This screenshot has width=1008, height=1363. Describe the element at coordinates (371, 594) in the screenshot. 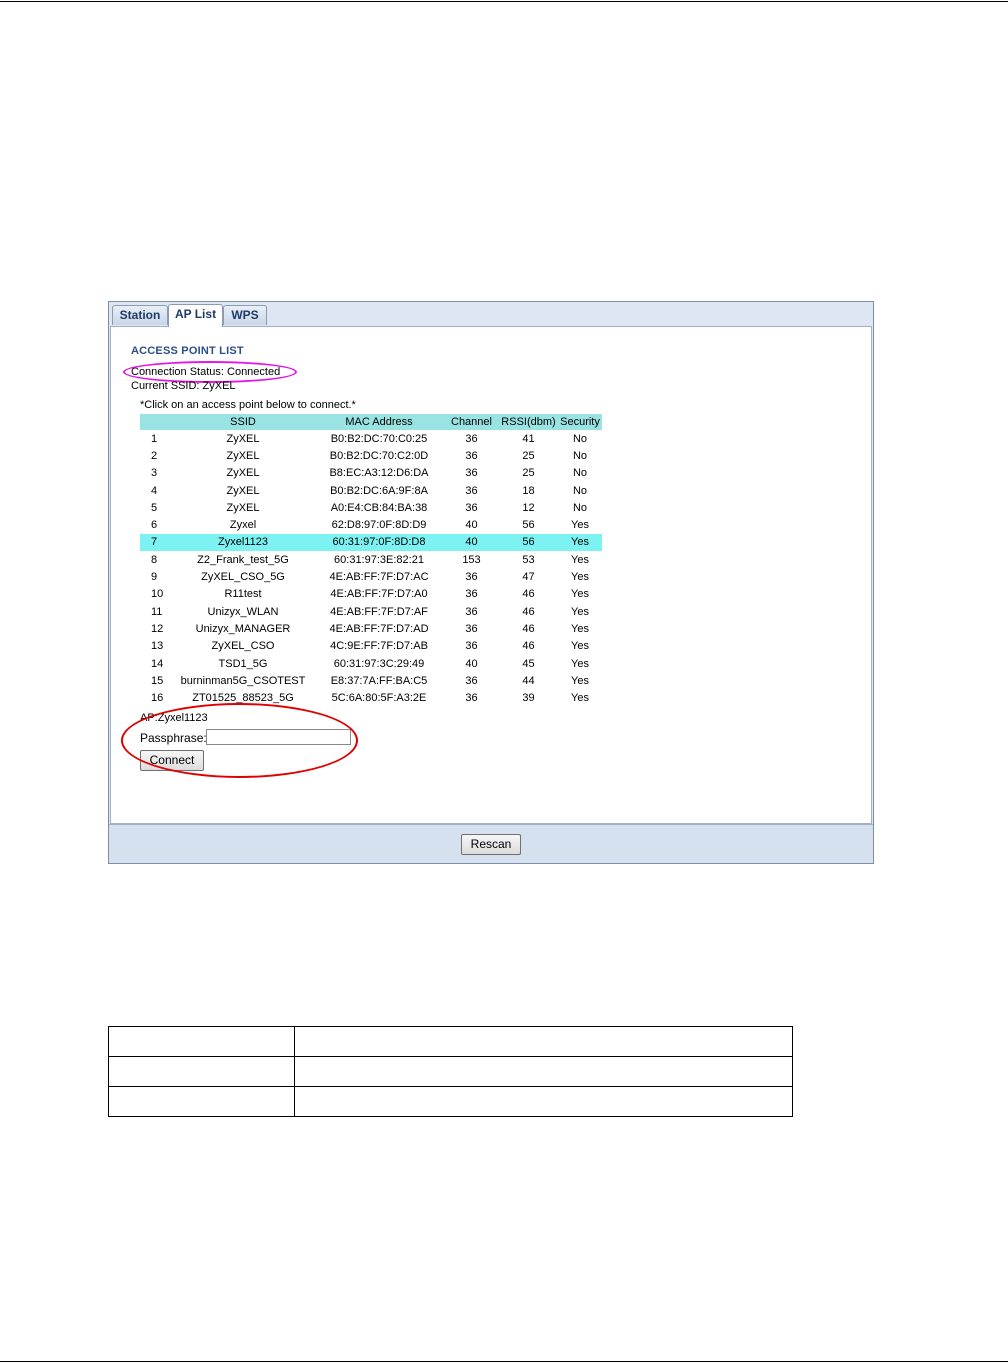

I see `ap-table-row: 10 R11test 4E:AB:FF:7F:D7:A0 36 46 Yes` at that location.